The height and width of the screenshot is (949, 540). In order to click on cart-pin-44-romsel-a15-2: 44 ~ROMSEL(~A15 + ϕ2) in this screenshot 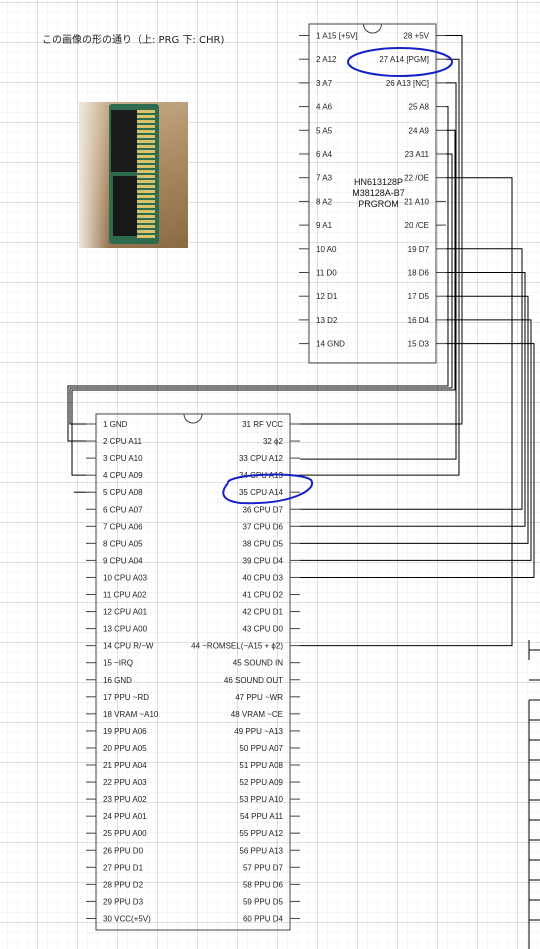, I will do `click(237, 646)`.